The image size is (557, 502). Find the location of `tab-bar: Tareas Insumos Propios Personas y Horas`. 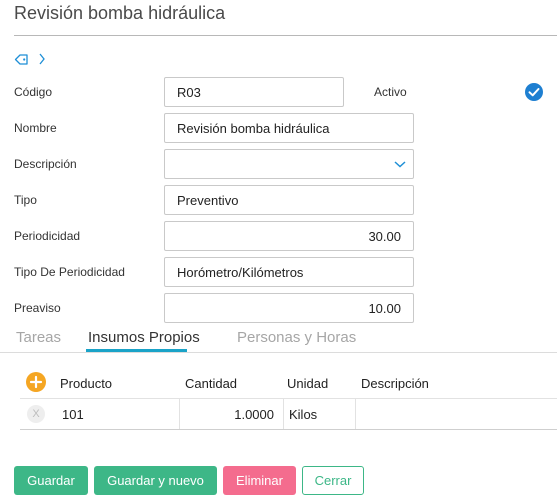

tab-bar: Tareas Insumos Propios Personas y Horas is located at coordinates (278, 341).